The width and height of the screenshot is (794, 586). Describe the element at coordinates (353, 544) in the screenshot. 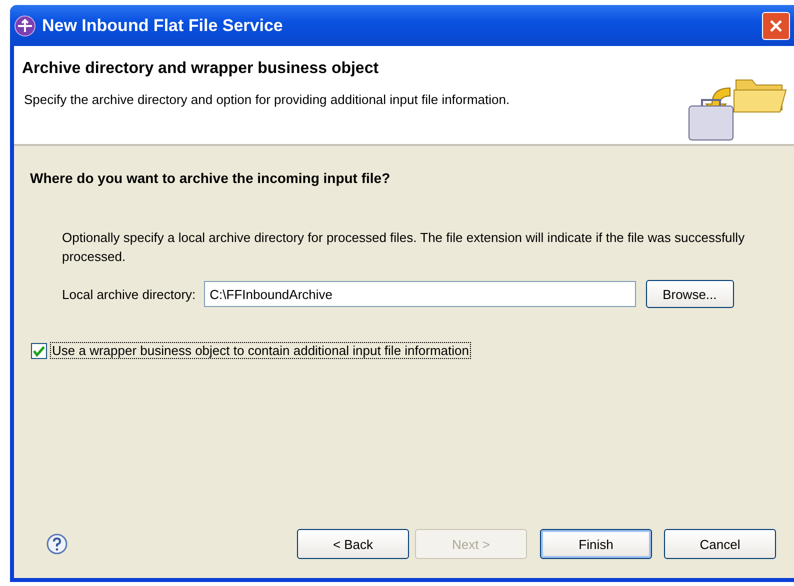

I see `wizard-button: < Back` at that location.